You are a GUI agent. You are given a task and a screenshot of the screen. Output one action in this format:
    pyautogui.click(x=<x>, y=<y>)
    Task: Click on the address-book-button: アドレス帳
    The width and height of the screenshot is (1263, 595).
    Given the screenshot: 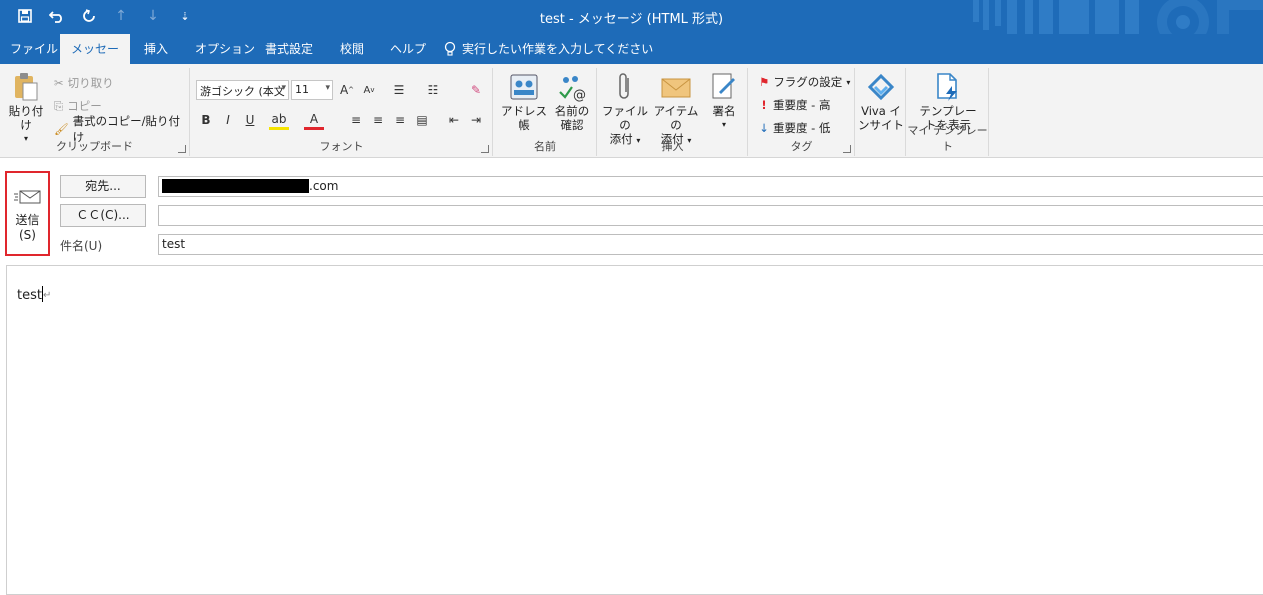 What is the action you would take?
    pyautogui.click(x=524, y=102)
    